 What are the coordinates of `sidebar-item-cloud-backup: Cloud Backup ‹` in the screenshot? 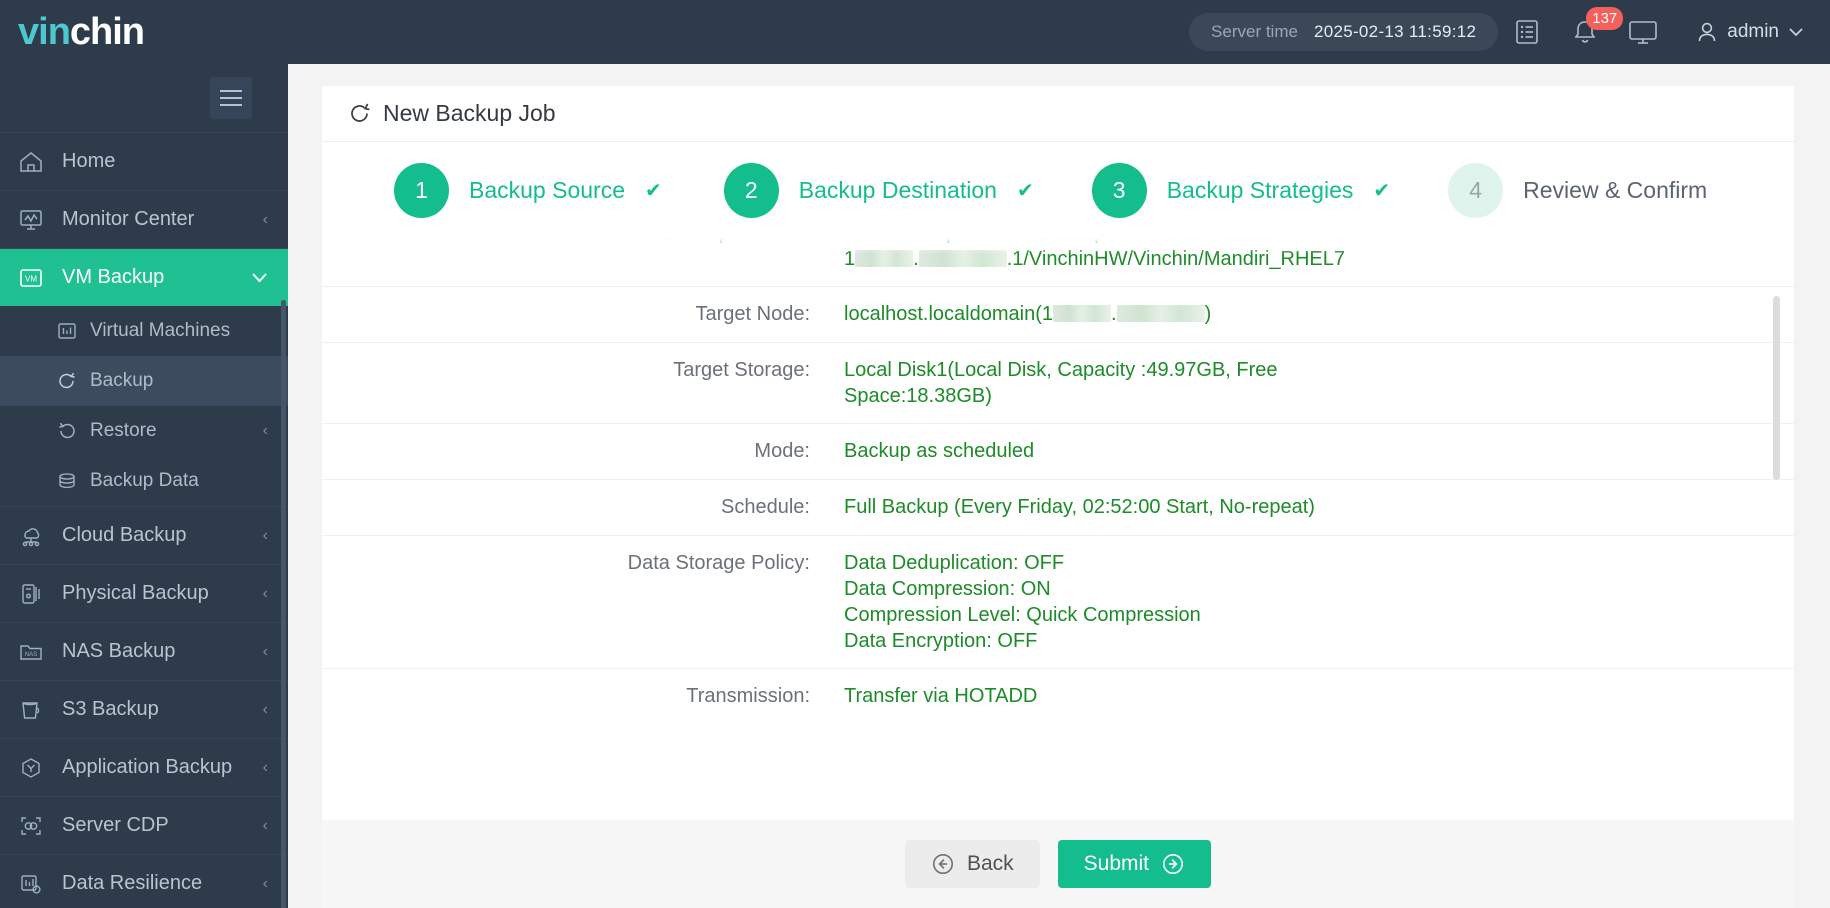 It's located at (144, 535).